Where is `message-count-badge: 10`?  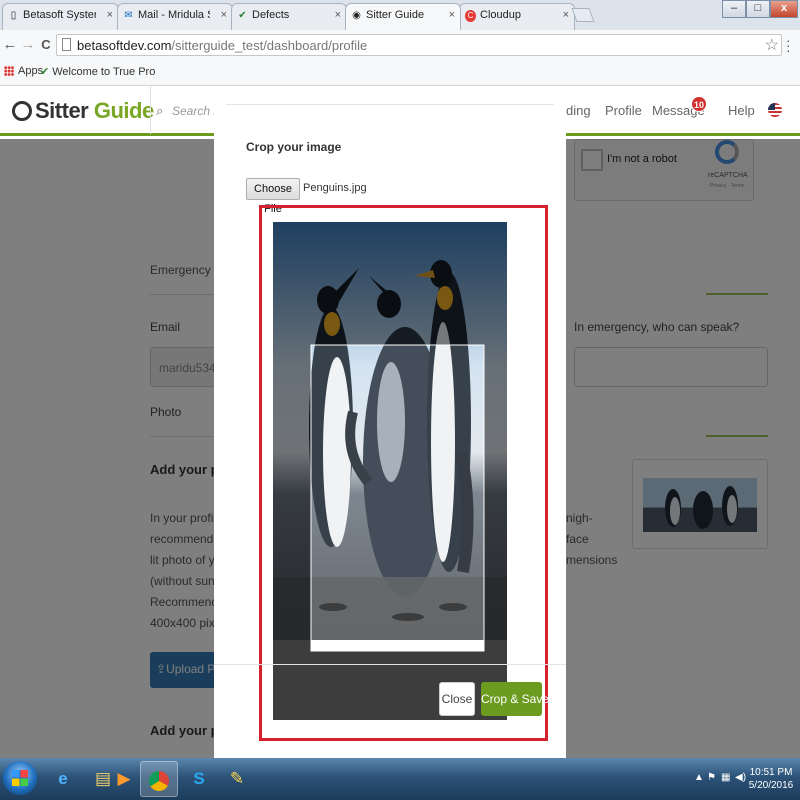 message-count-badge: 10 is located at coordinates (699, 104).